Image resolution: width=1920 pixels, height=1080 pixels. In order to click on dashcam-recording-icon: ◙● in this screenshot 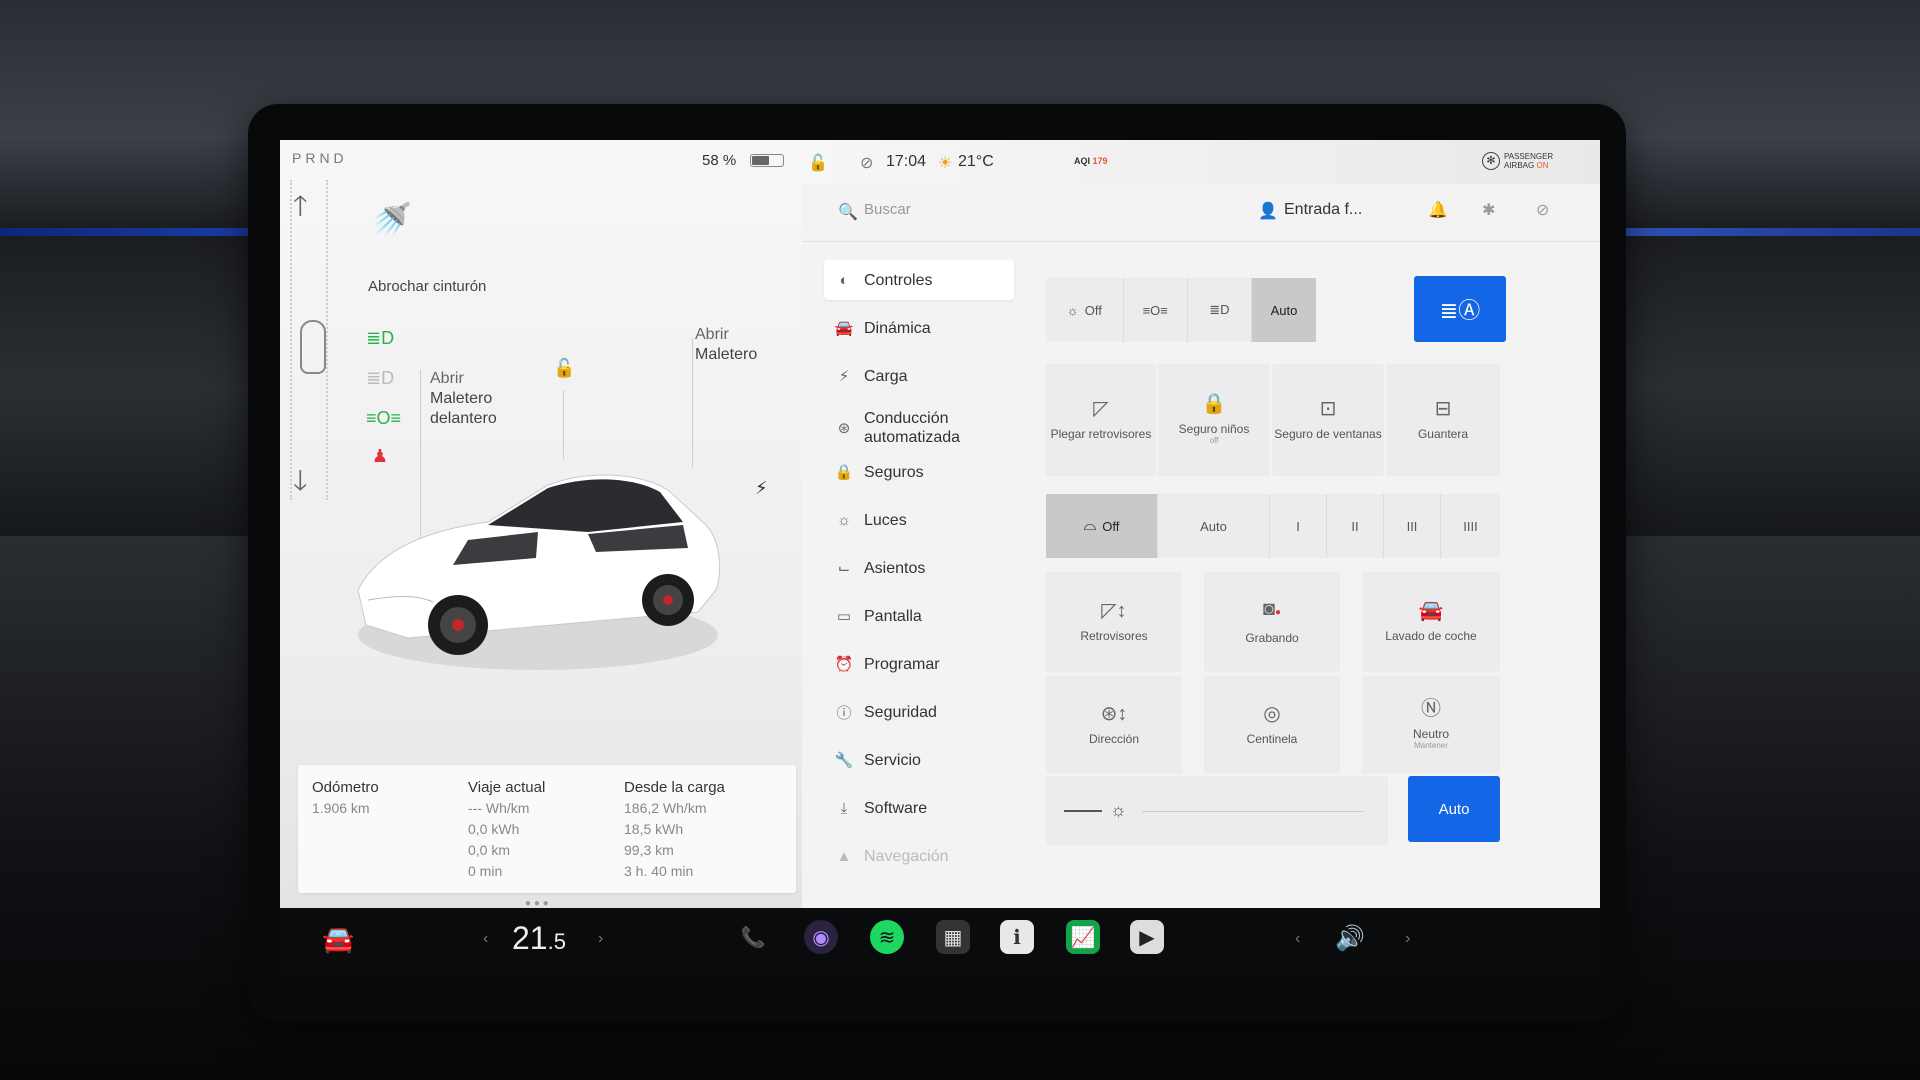, I will do `click(1272, 609)`.